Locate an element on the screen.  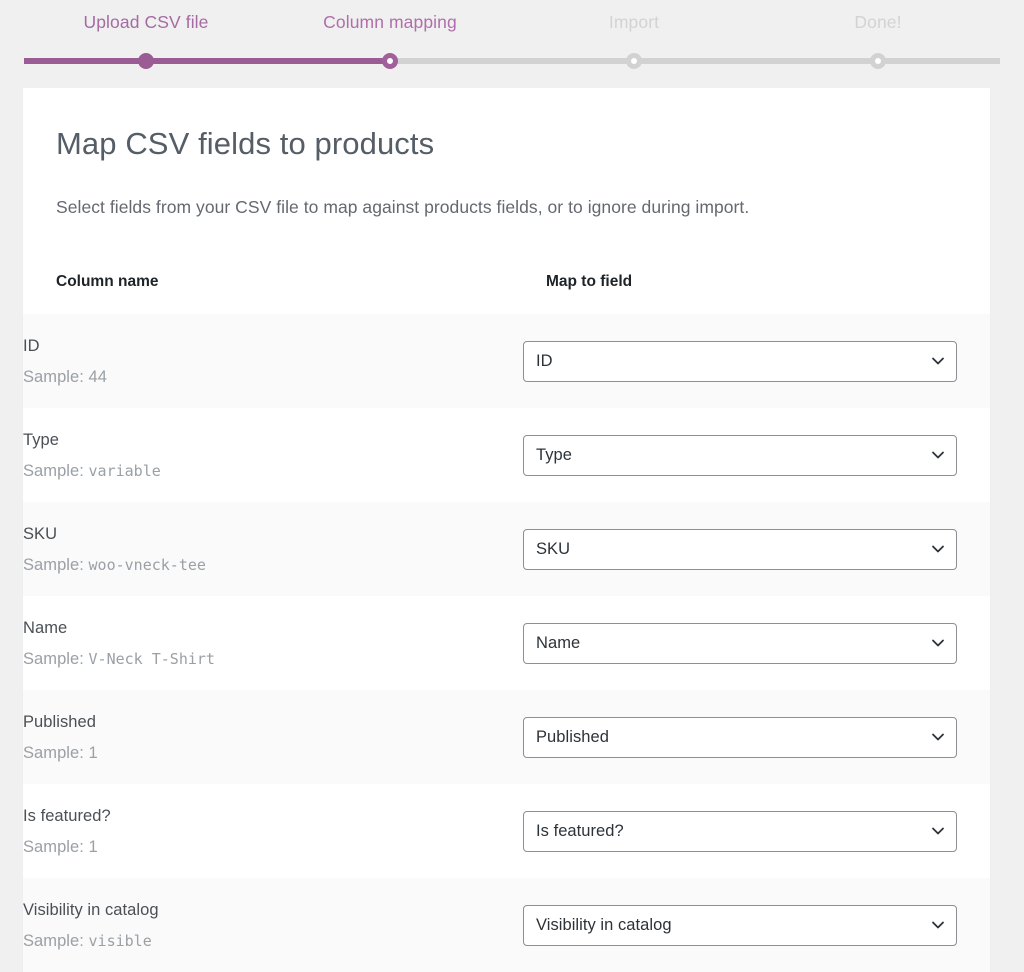
table-row: Is featured? Sample: 1 Is featured? is located at coordinates (506, 831).